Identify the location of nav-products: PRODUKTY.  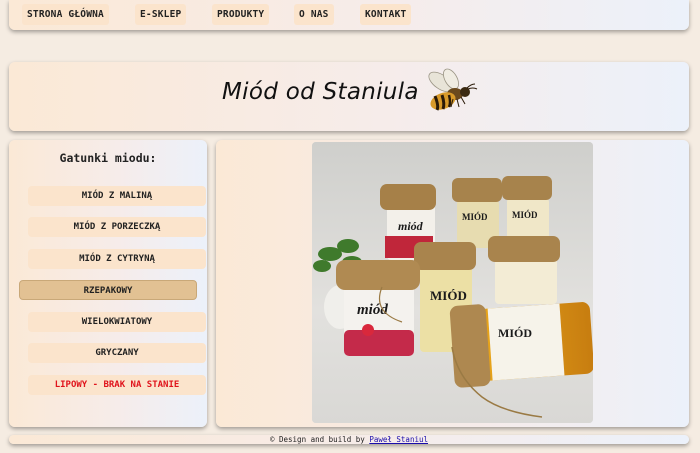
(241, 14).